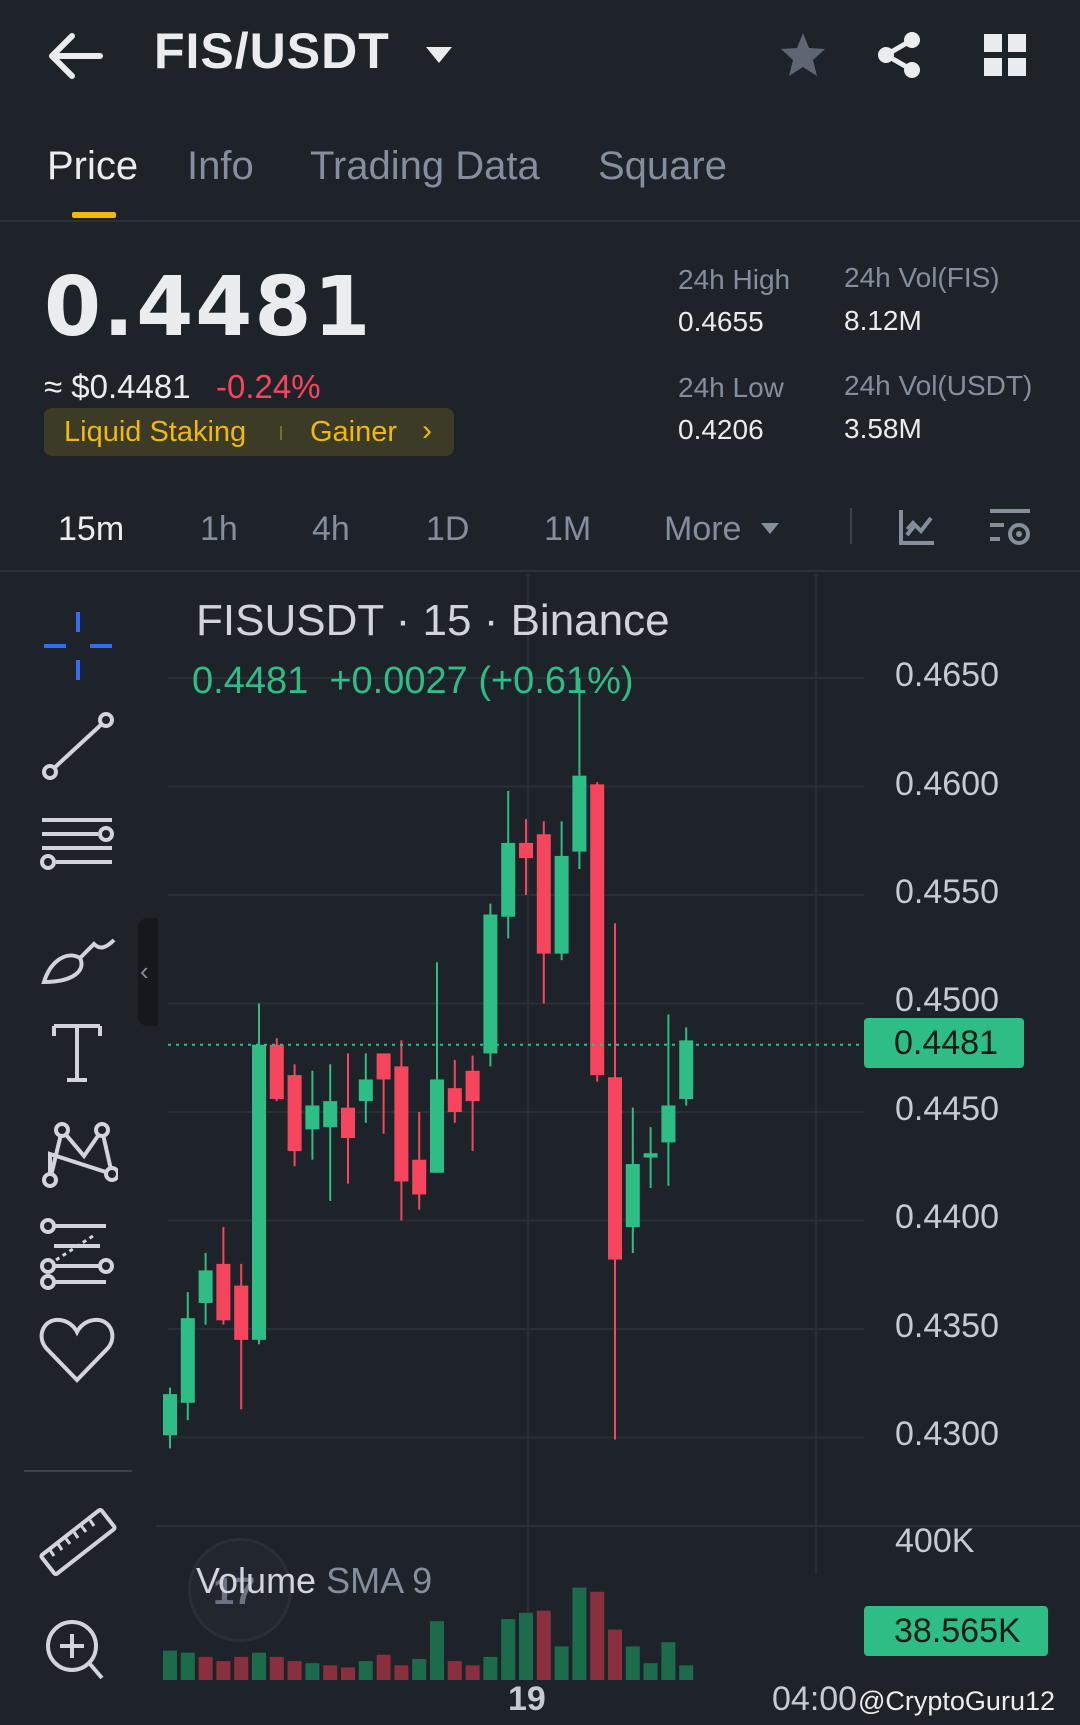 Image resolution: width=1080 pixels, height=1725 pixels. What do you see at coordinates (208, 307) in the screenshot?
I see `last-price: 0.4481` at bounding box center [208, 307].